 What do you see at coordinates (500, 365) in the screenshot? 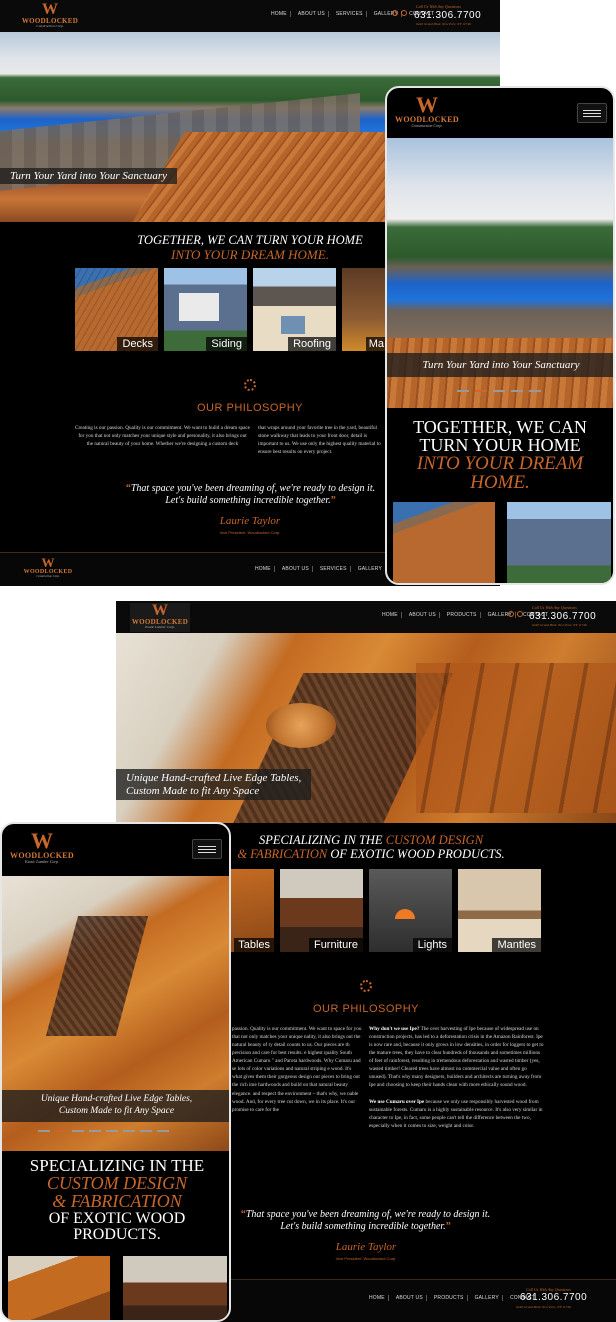
I see `hero-caption: Turn Your Yard into Your Sanctuary` at bounding box center [500, 365].